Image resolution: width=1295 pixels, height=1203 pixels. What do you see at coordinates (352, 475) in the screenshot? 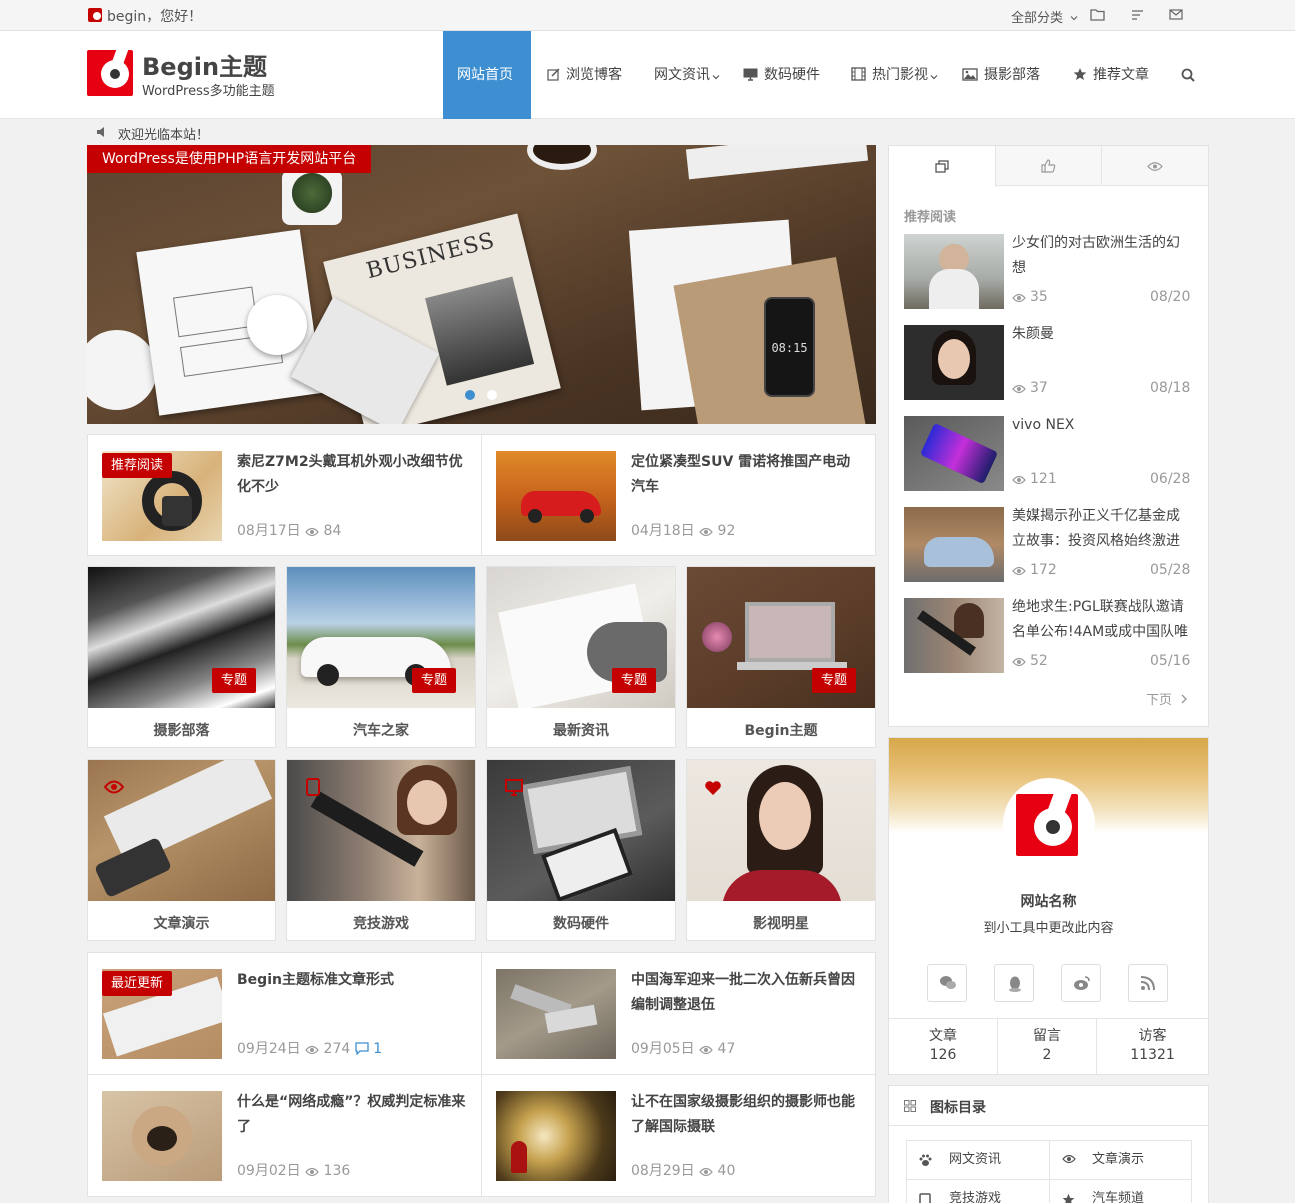
I see `featured-title-1: 索尼Z7M2头戴耳机外观小改细节优化不少` at bounding box center [352, 475].